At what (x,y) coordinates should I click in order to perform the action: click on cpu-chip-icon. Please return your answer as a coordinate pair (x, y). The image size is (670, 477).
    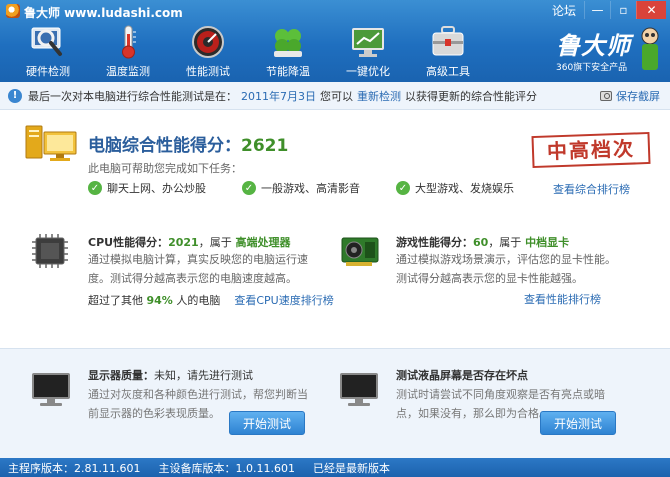
    Looking at the image, I should click on (50, 251).